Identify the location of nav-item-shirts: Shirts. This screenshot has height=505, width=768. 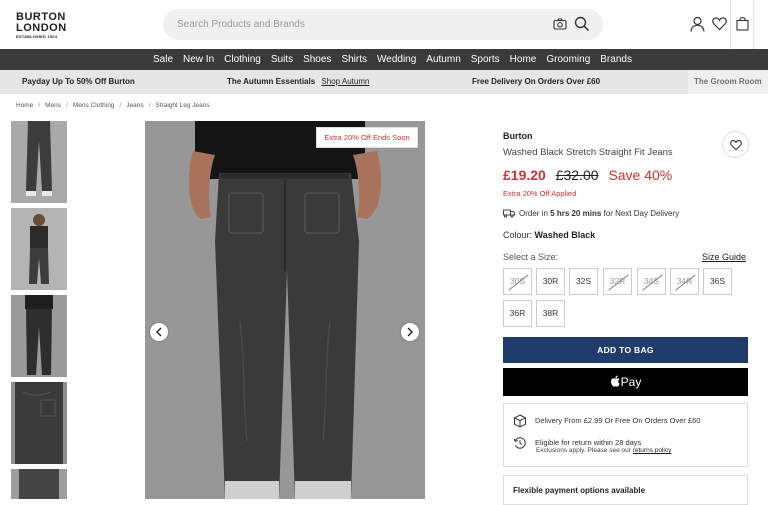
(354, 59).